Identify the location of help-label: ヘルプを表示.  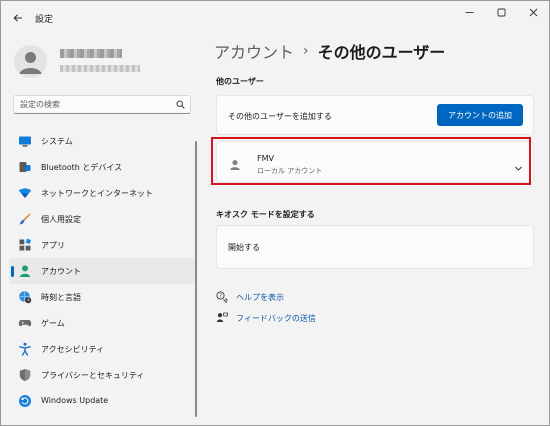
(260, 297).